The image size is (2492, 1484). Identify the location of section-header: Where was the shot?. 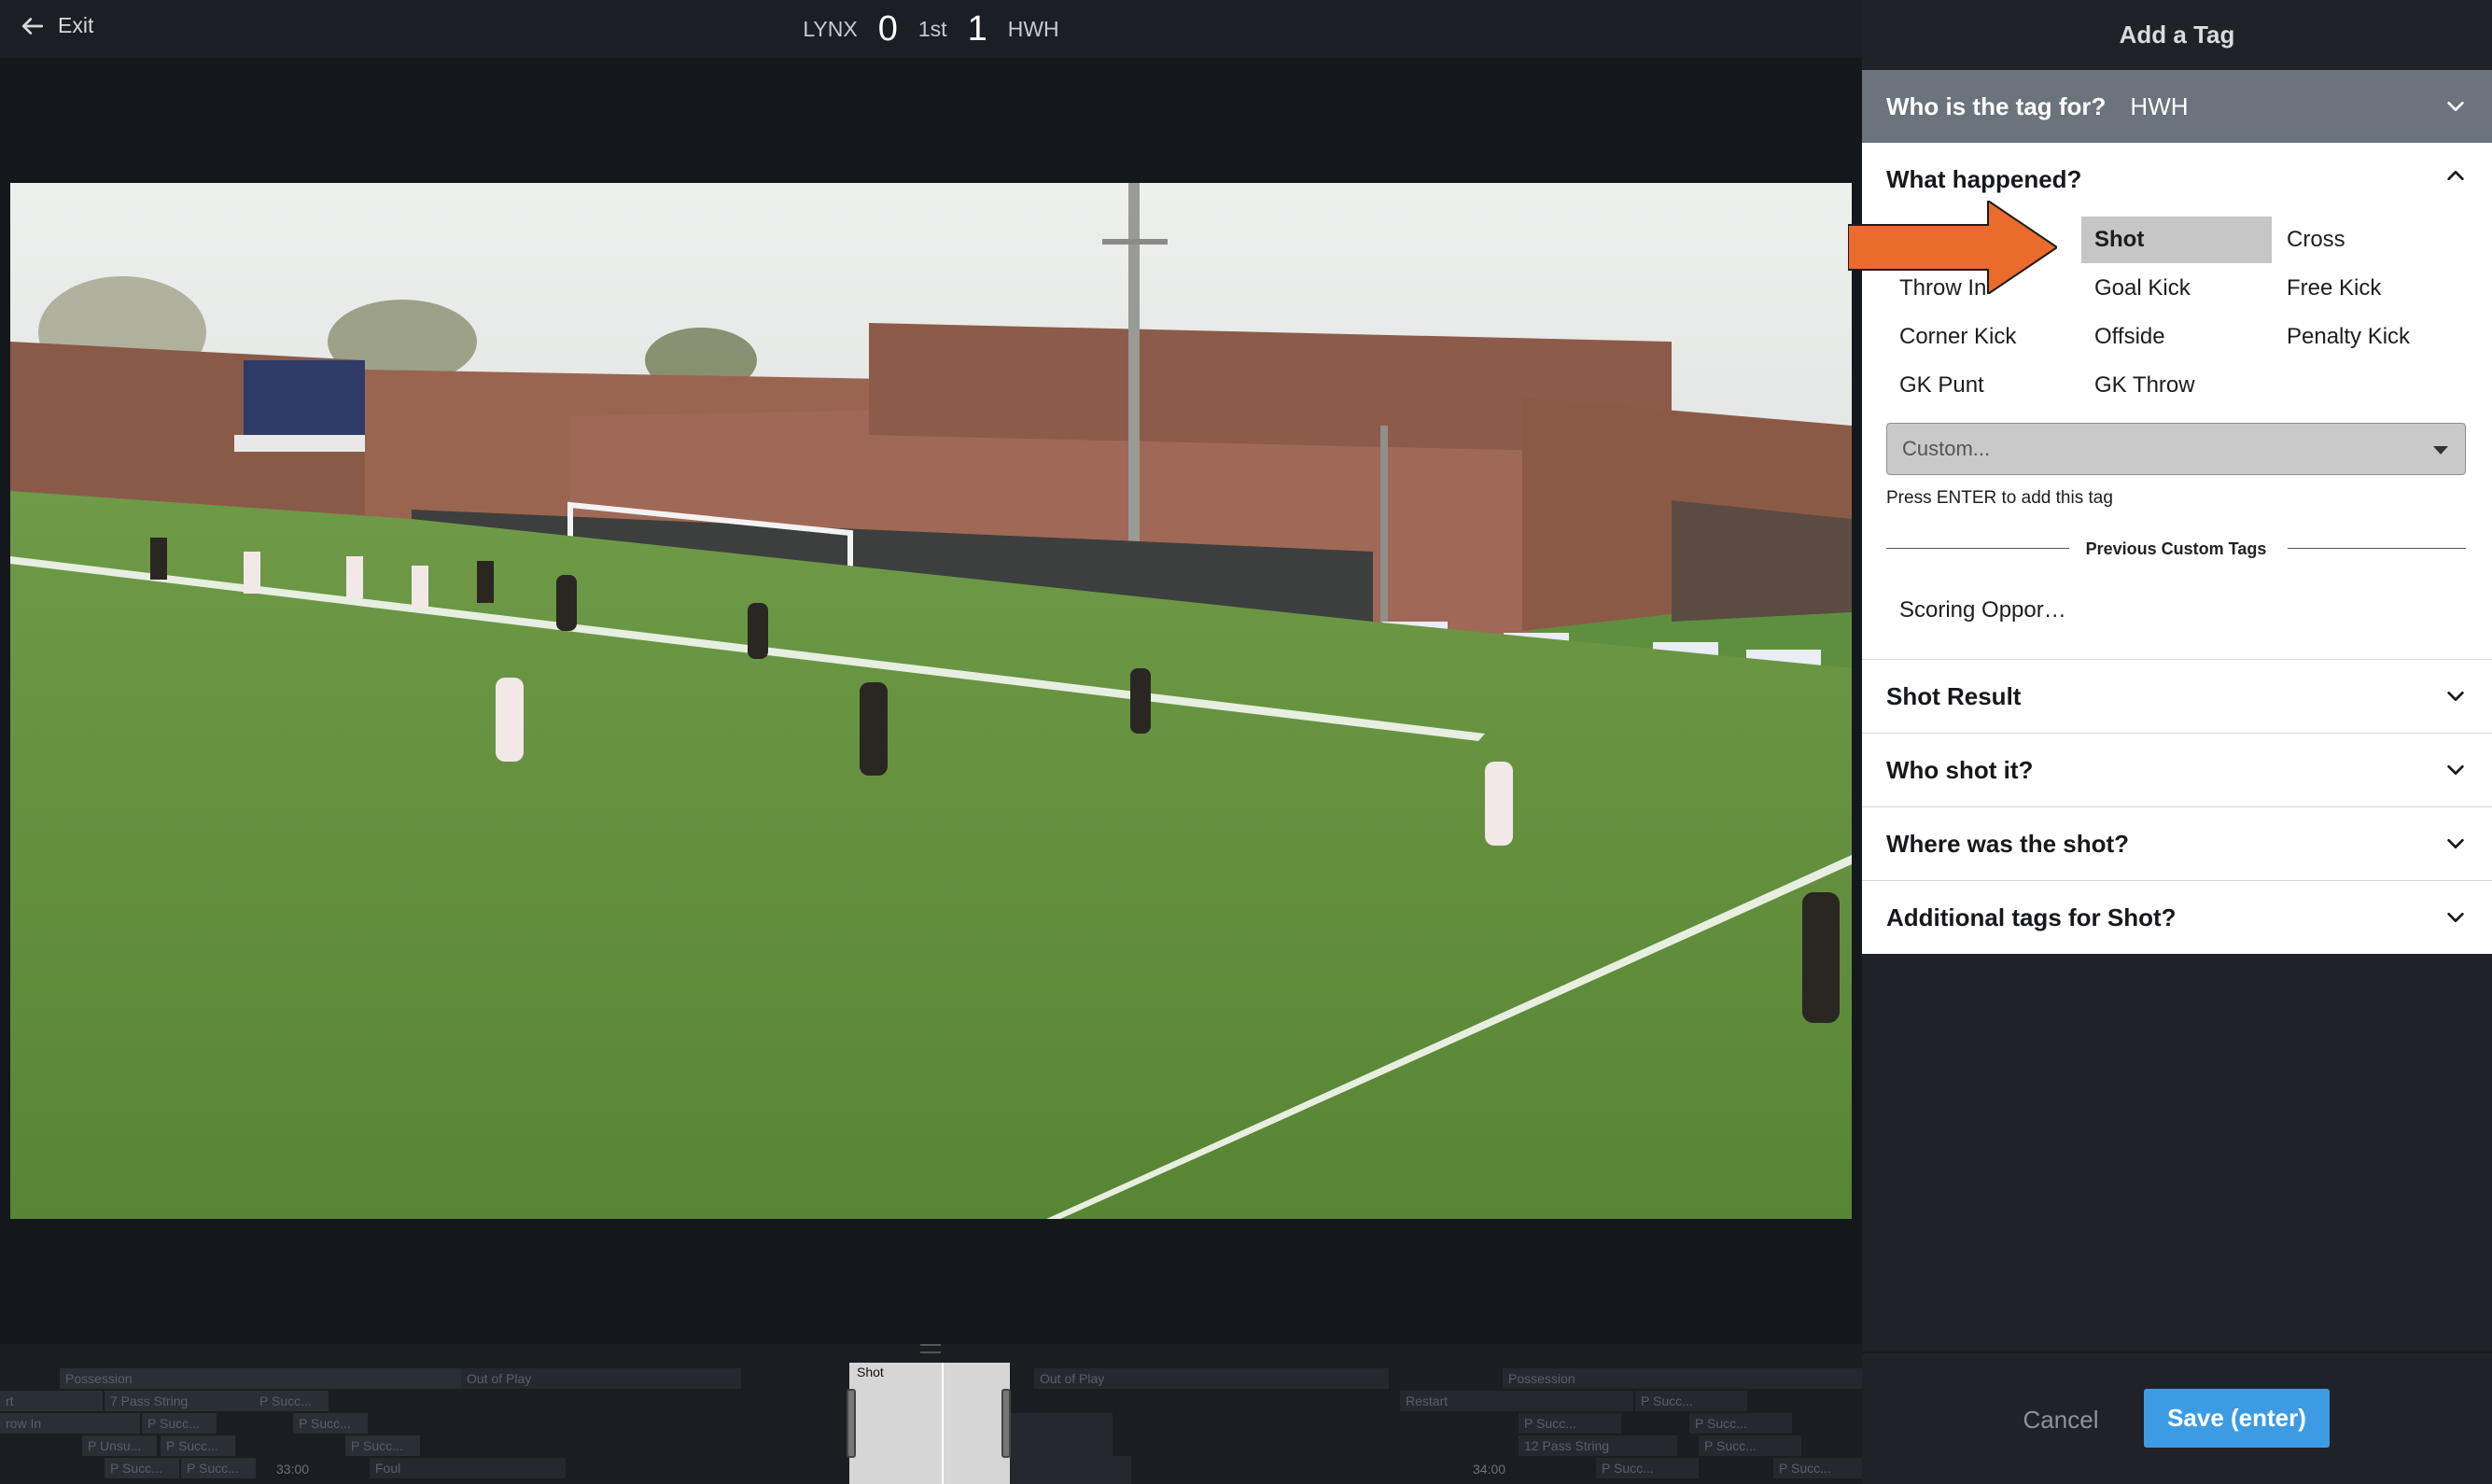
(2008, 844).